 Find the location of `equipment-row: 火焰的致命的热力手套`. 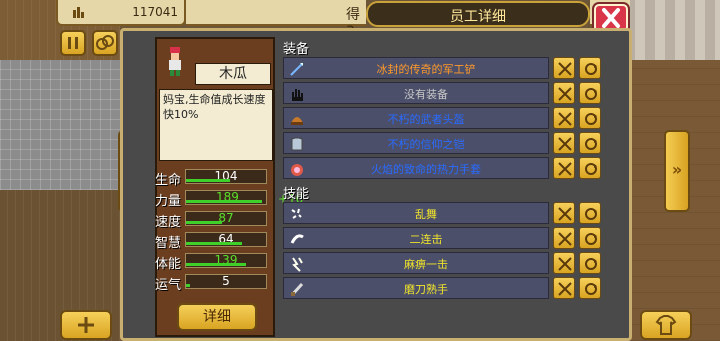

equipment-row: 火焰的致命的热力手套 is located at coordinates (416, 168).